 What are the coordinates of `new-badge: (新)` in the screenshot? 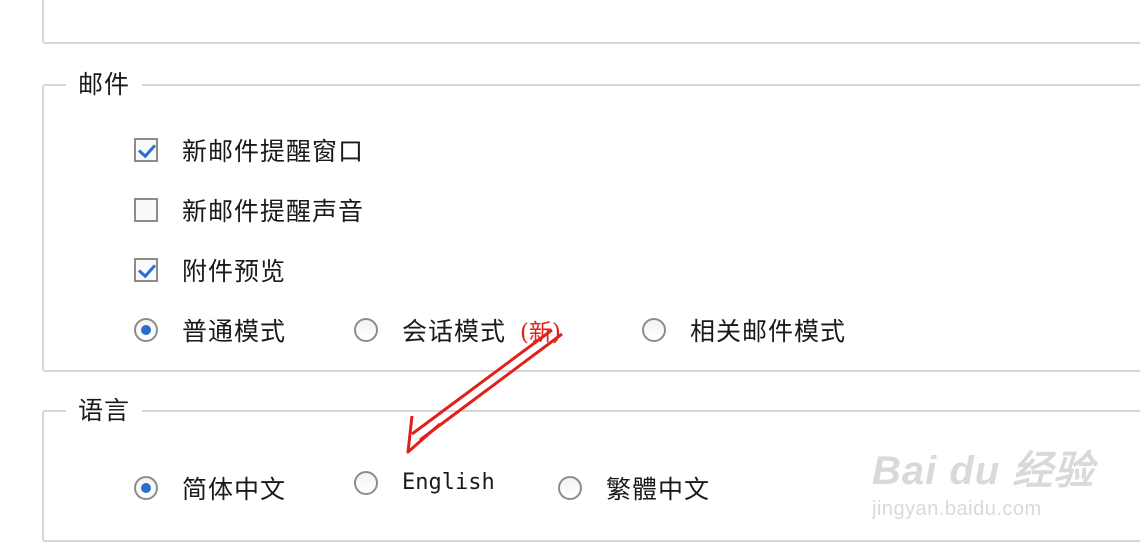 It's located at (540, 333).